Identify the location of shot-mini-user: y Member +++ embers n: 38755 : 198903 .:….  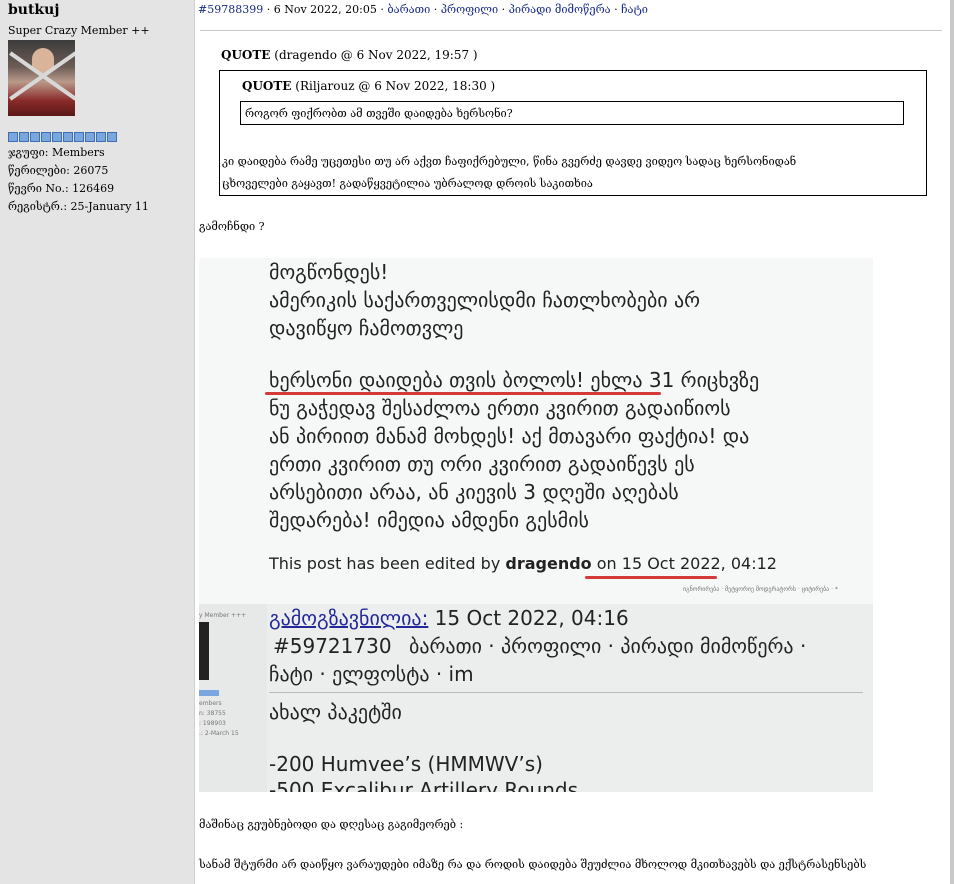
(233, 698).